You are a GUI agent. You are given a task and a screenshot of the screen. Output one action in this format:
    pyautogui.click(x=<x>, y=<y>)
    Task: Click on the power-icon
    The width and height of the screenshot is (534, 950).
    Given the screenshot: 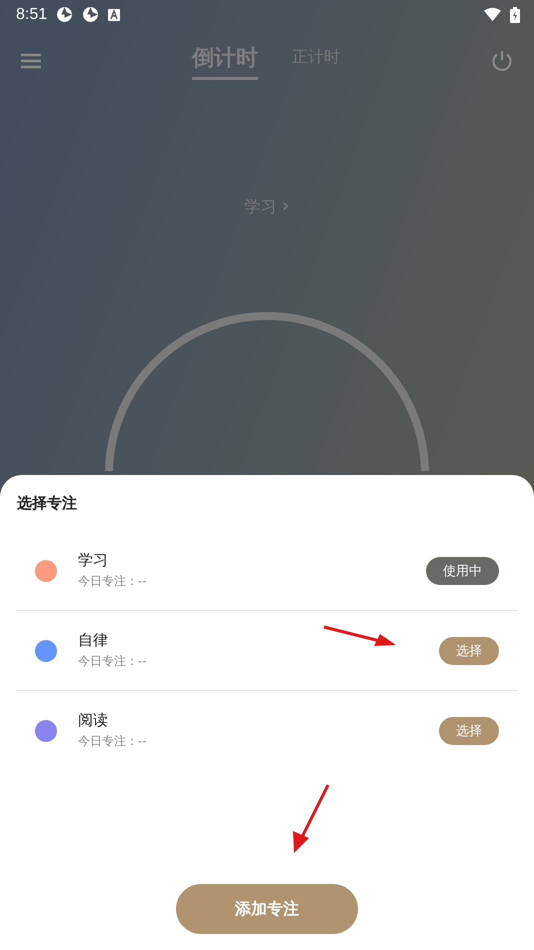 What is the action you would take?
    pyautogui.click(x=502, y=61)
    